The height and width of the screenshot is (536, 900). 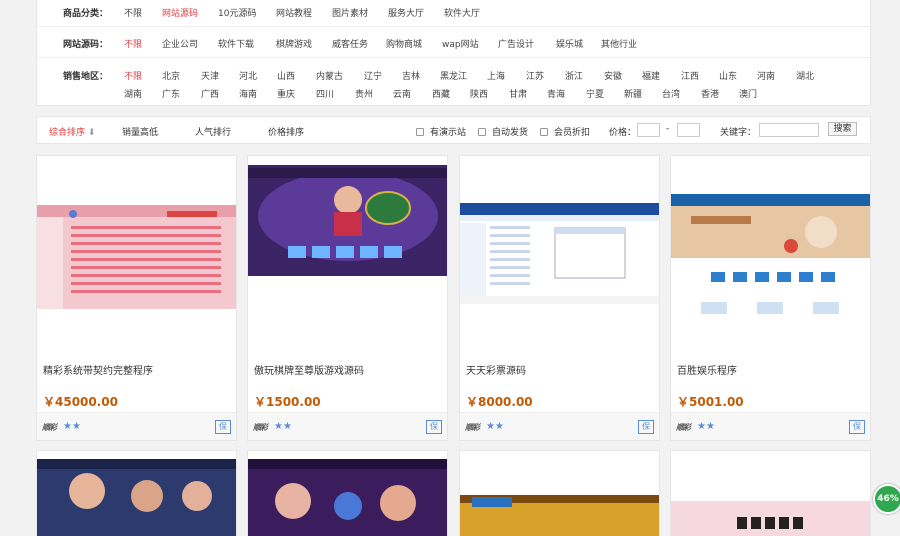 I want to click on filter-option: 其他行业, so click(x=619, y=43).